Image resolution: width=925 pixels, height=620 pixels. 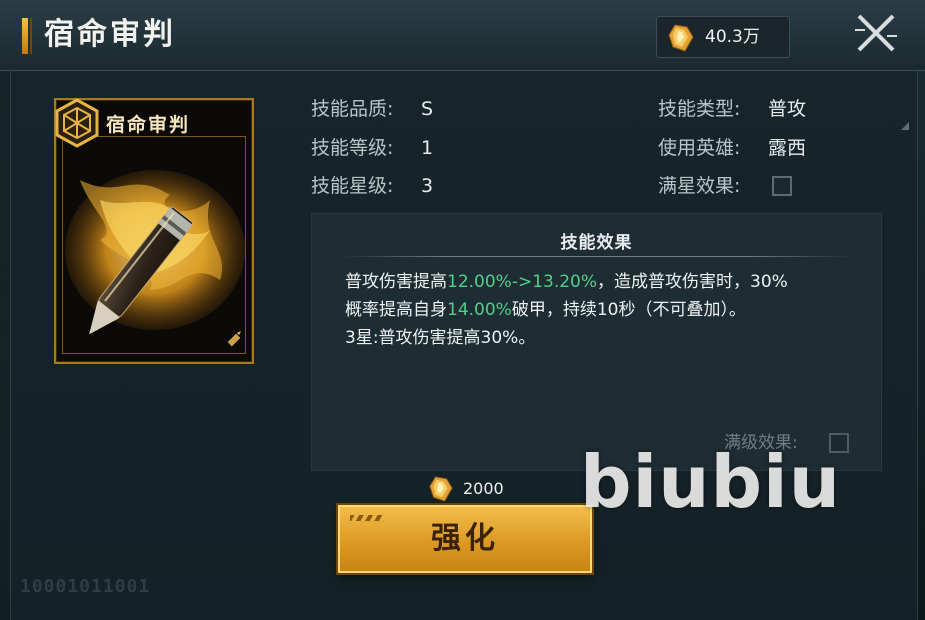 What do you see at coordinates (352, 186) in the screenshot?
I see `skill-star-label: 技能星级:` at bounding box center [352, 186].